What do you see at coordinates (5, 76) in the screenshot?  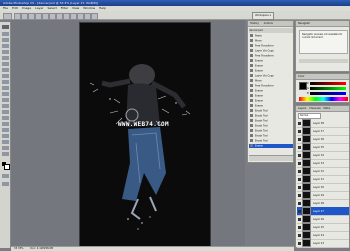 I see `stamp-tool-icon` at bounding box center [5, 76].